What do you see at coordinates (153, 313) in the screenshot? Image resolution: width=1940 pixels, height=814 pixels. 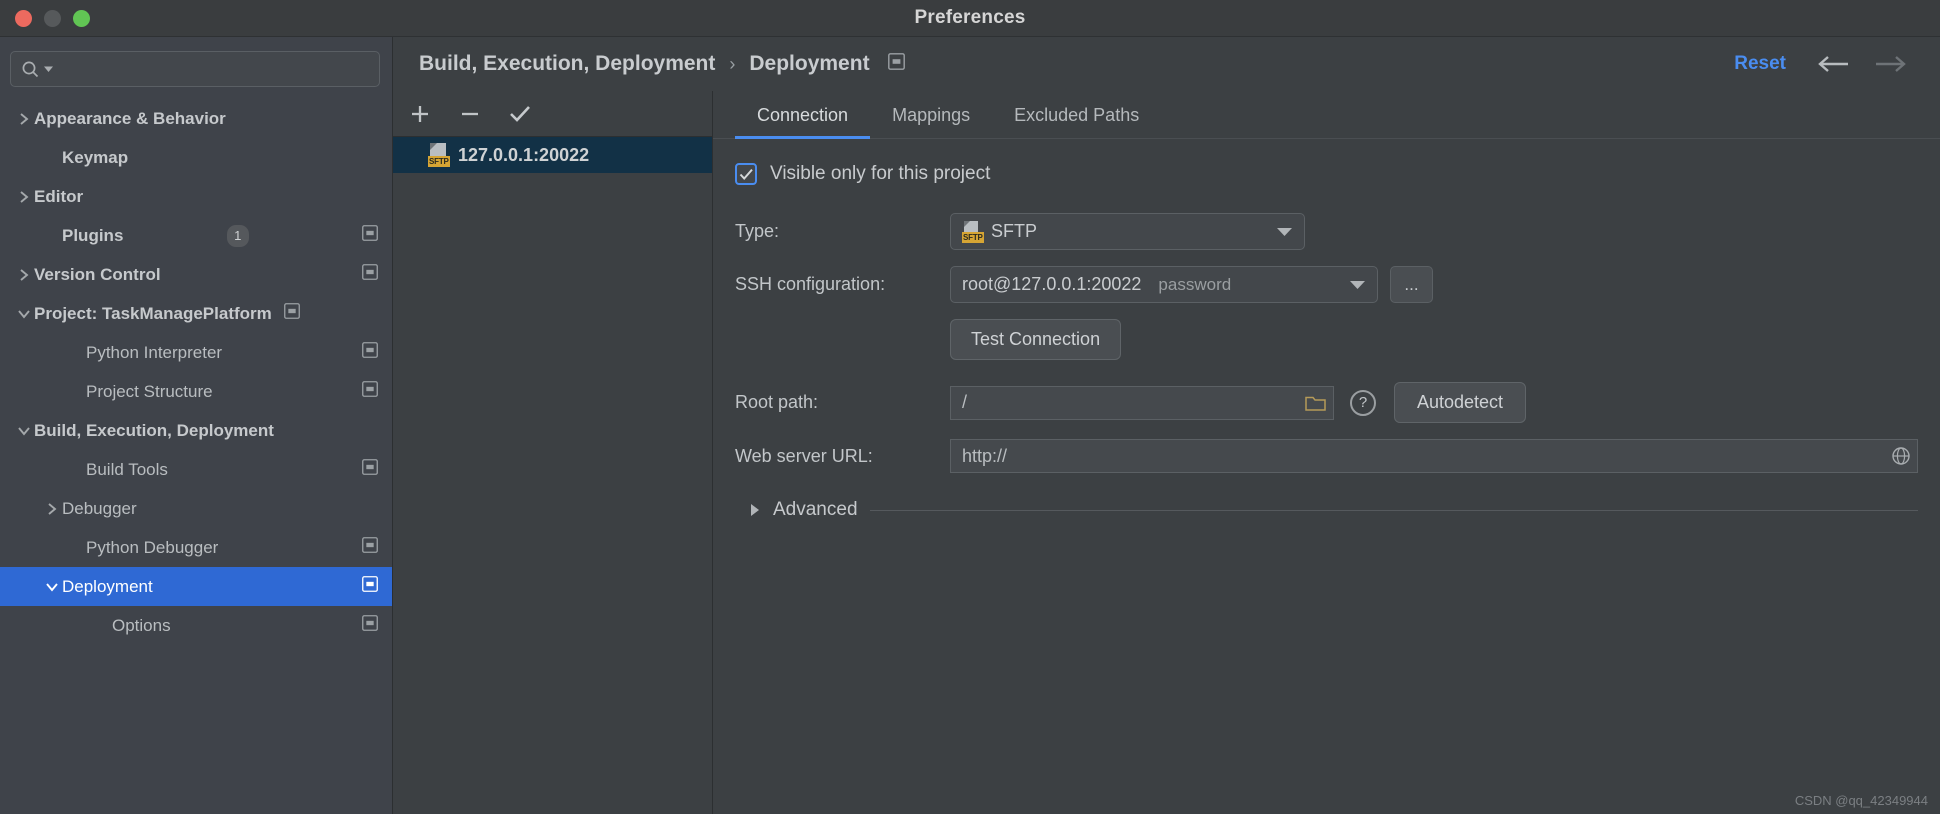 I see `sidebar-item-label: Project: TaskManagePlatform` at bounding box center [153, 313].